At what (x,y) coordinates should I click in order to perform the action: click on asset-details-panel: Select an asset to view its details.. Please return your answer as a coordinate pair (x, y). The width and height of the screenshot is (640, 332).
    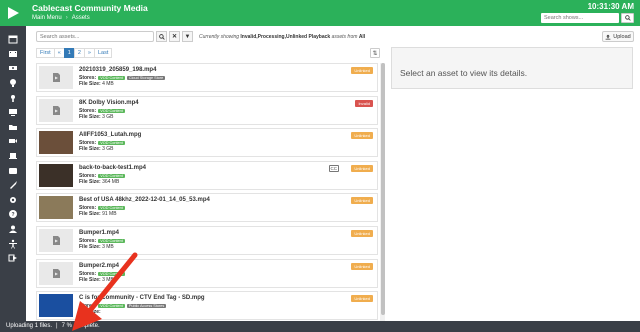
    Looking at the image, I should click on (512, 68).